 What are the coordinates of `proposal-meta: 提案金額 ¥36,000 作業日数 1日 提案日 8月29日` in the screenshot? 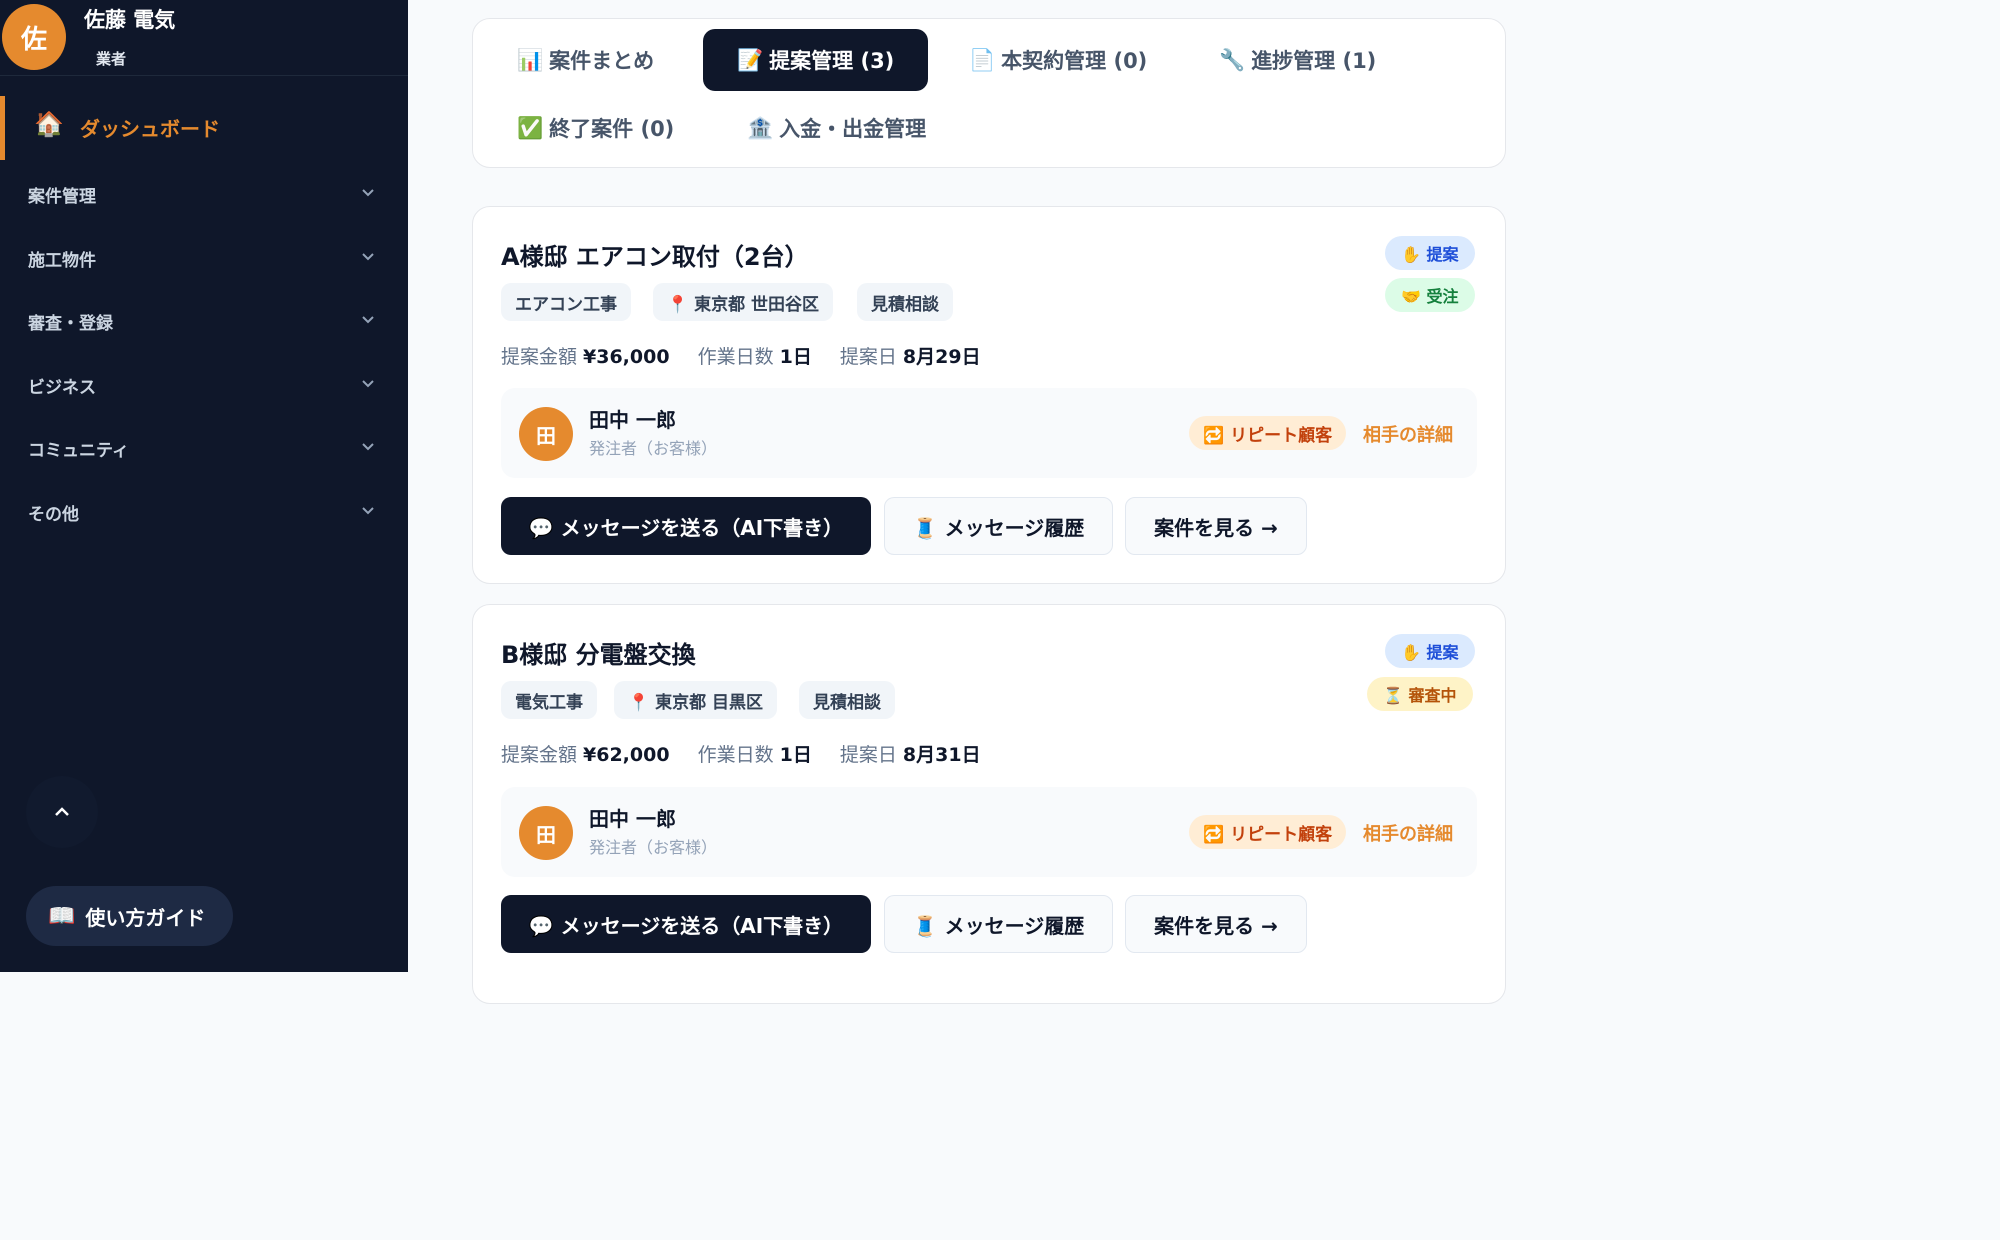 It's located at (752, 355).